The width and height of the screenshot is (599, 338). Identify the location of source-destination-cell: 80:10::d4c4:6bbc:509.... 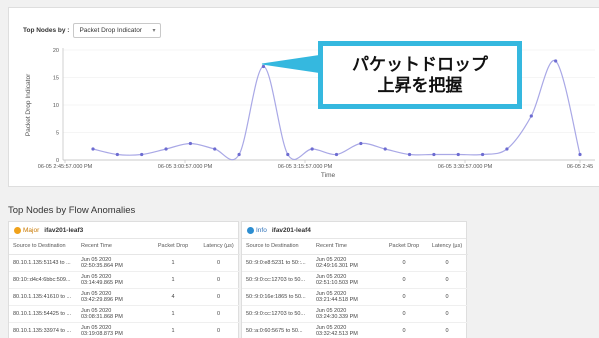
(43, 280).